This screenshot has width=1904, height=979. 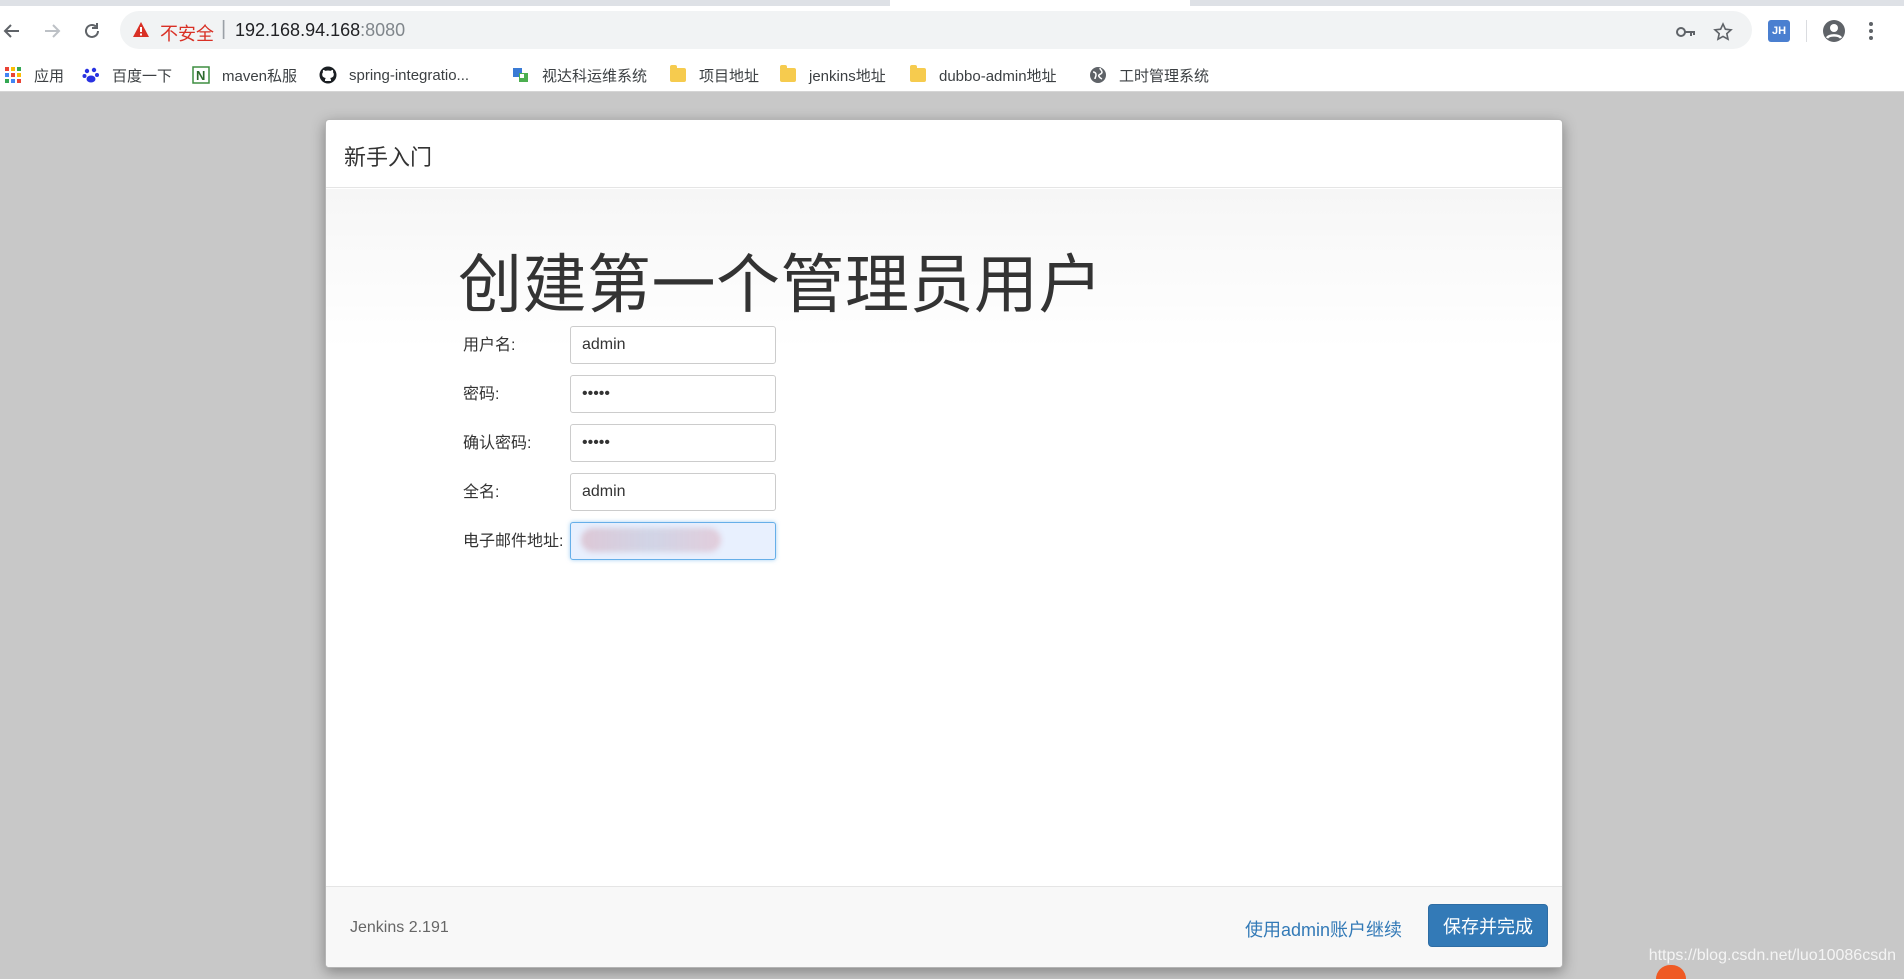 I want to click on bookmark-dubbo-admin: dubbo-admin地址, so click(x=983, y=75).